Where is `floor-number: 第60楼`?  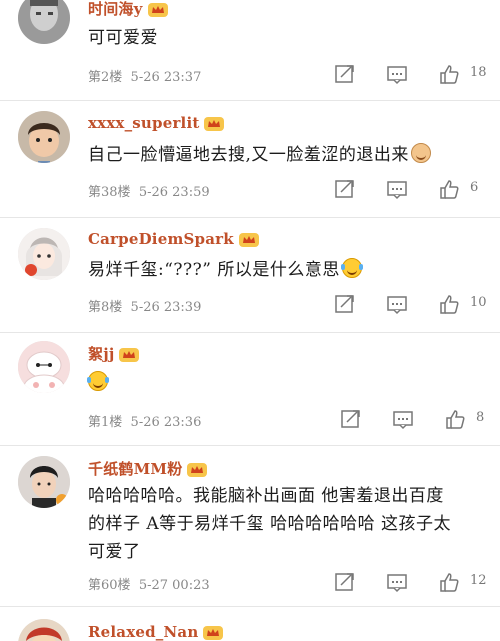 floor-number: 第60楼 is located at coordinates (109, 585).